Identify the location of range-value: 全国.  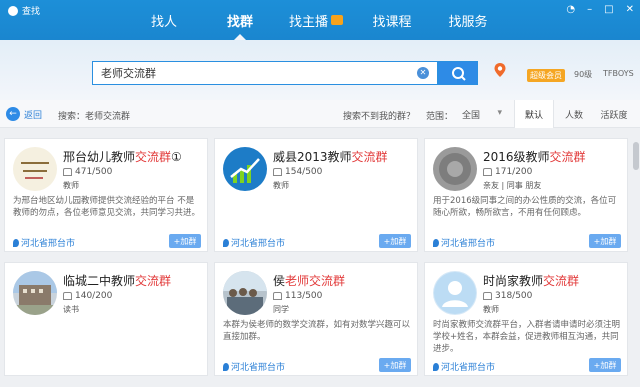
(471, 116).